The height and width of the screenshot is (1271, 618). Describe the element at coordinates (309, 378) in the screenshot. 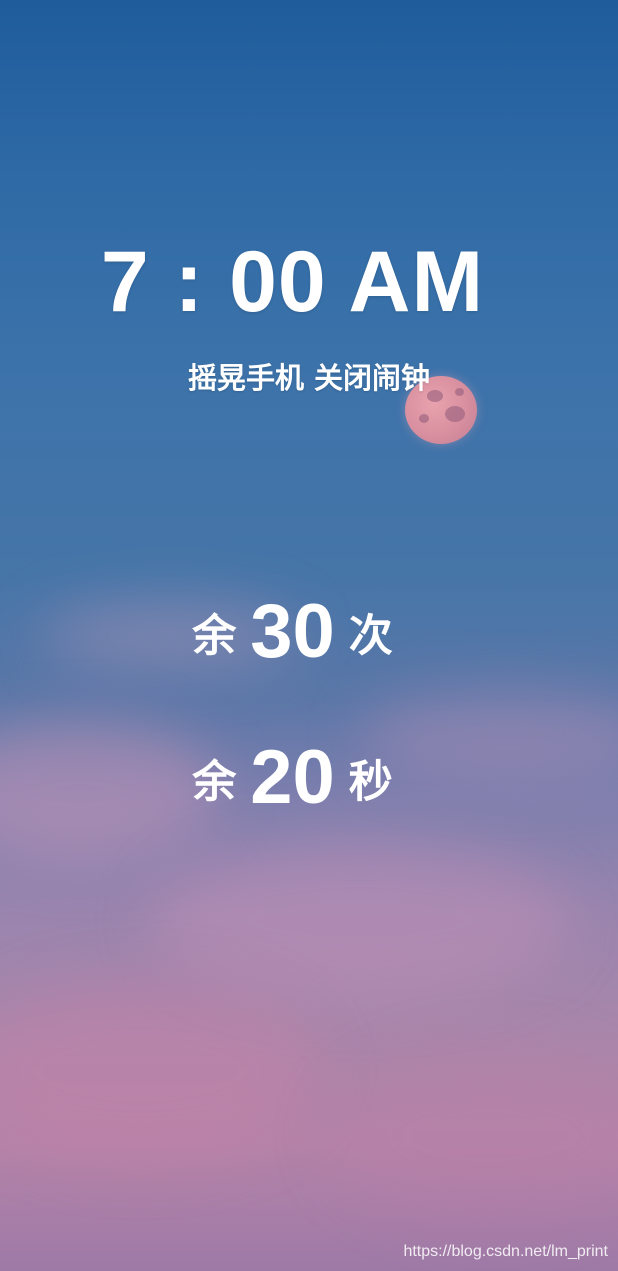

I see `shake-to-dismiss-hint: 摇晃手机 关闭闹钟` at that location.